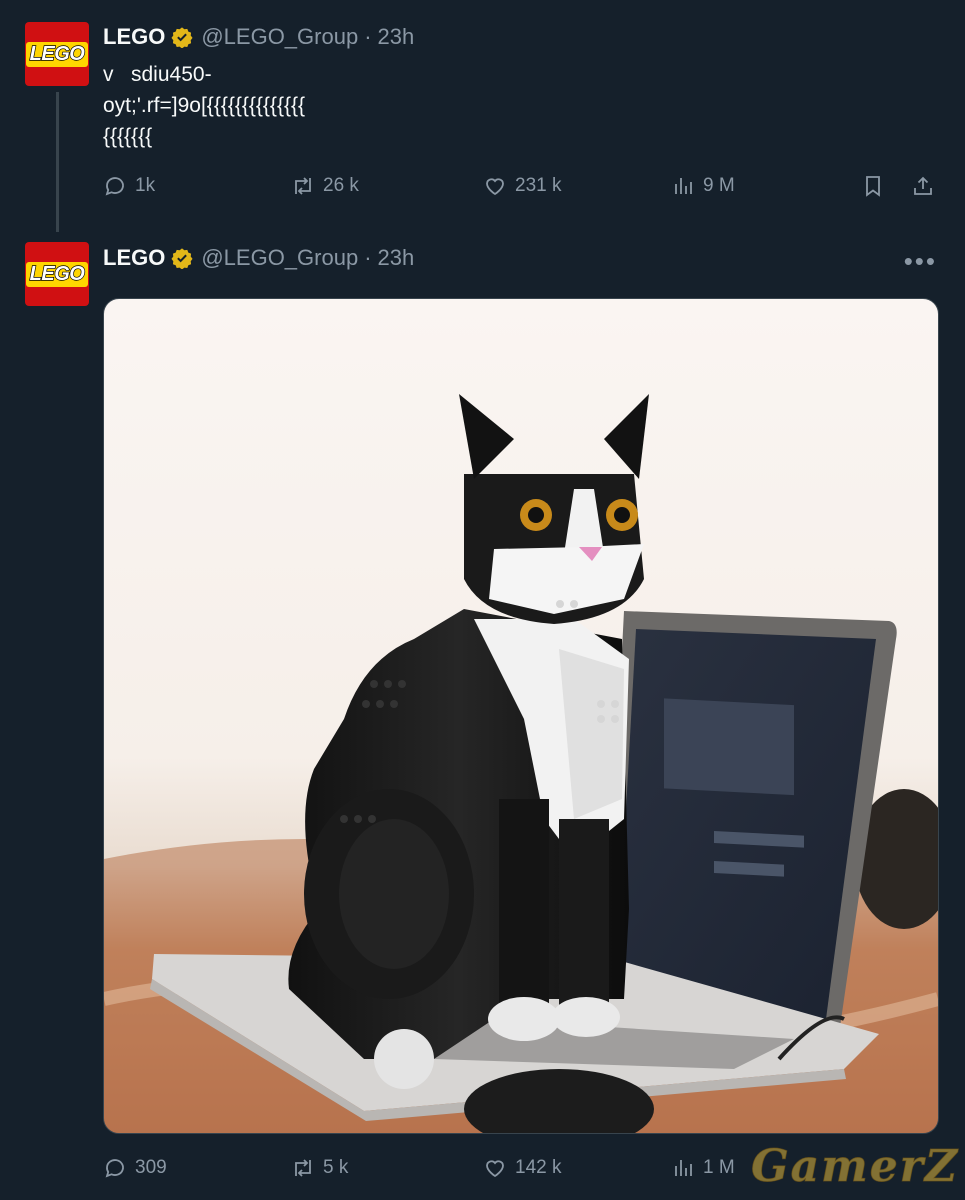 The image size is (965, 1200). I want to click on bookmark-icon, so click(873, 186).